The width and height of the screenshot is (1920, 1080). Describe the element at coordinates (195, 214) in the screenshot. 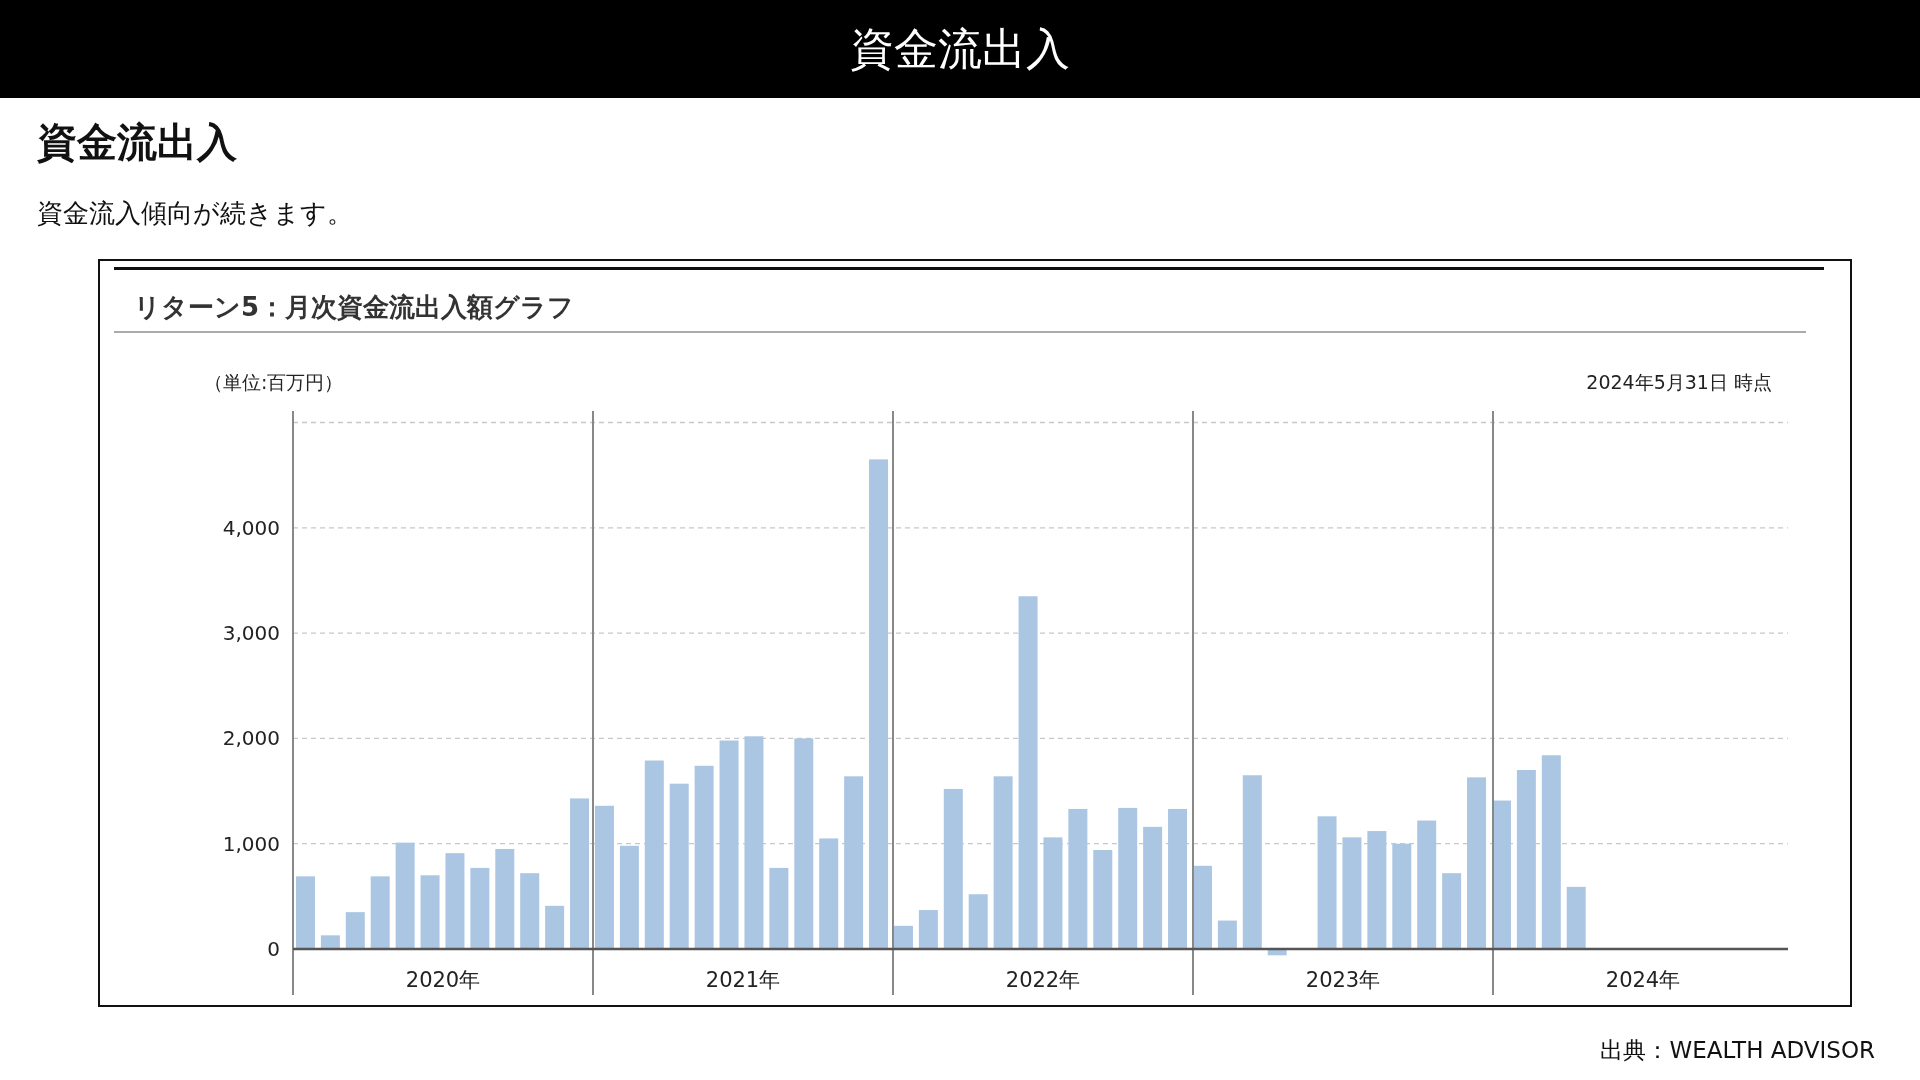

I see `section-description: 資金流入傾向が続きます。` at that location.